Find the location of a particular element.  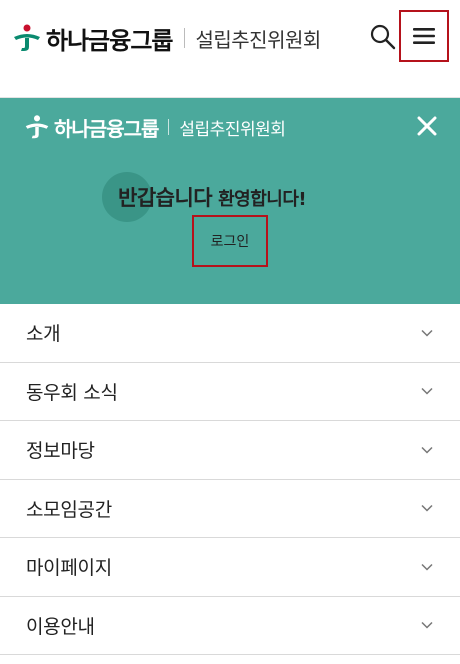

menu-item-mypage: 마이페이지 is located at coordinates (230, 567).